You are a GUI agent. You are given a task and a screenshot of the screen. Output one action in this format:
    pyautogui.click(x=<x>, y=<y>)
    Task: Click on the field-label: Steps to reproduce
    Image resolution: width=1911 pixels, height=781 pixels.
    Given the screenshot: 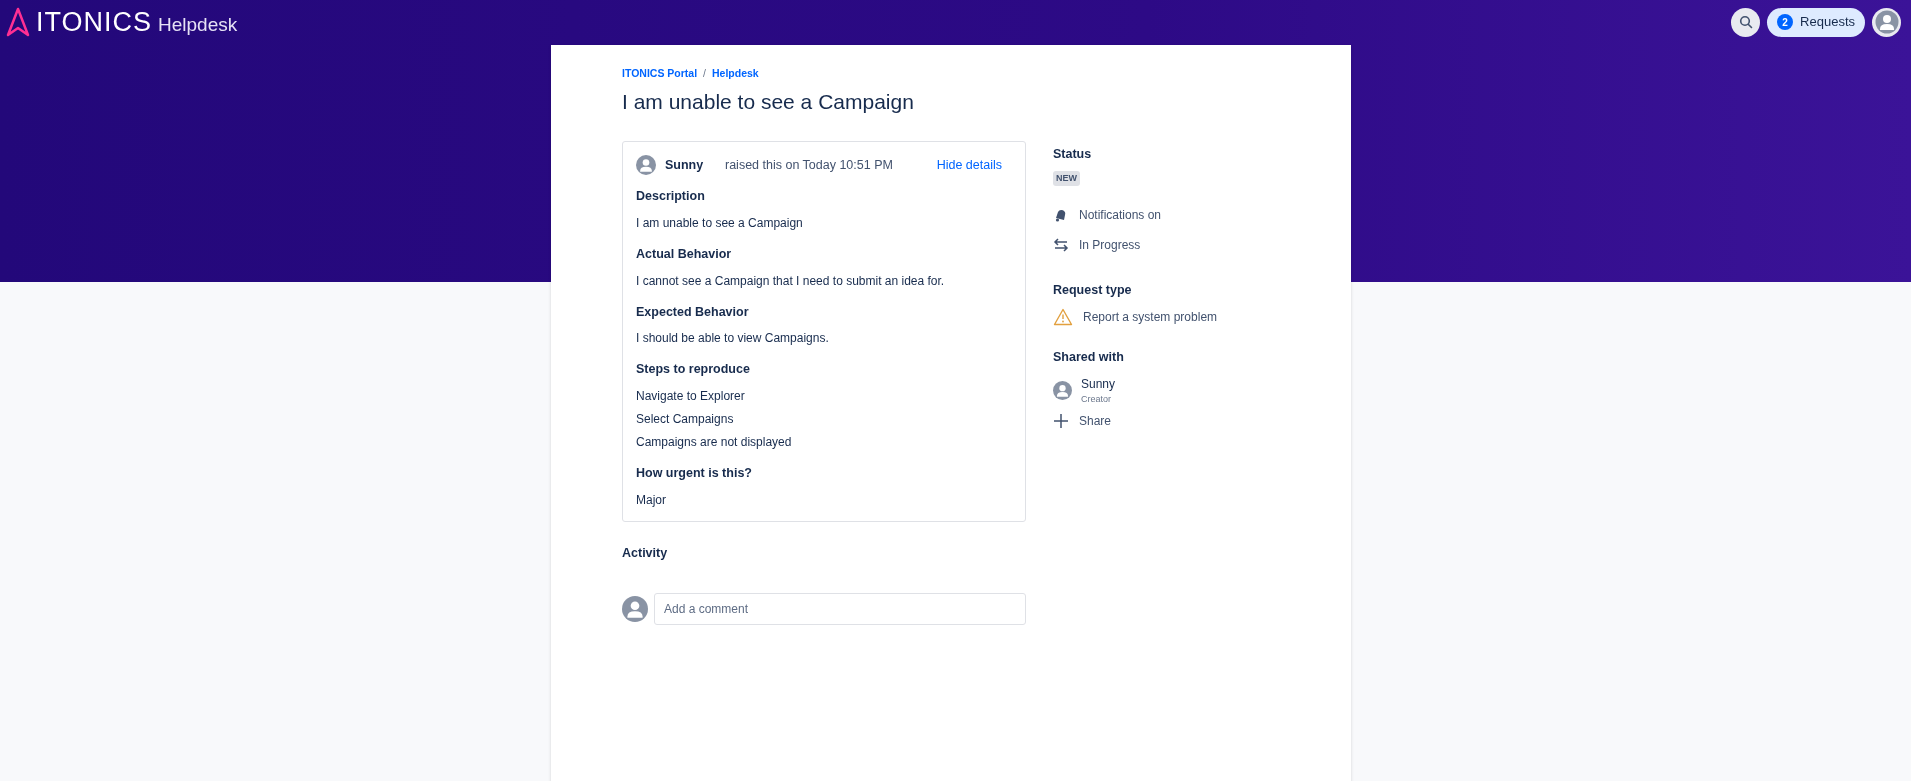 What is the action you would take?
    pyautogui.click(x=693, y=370)
    